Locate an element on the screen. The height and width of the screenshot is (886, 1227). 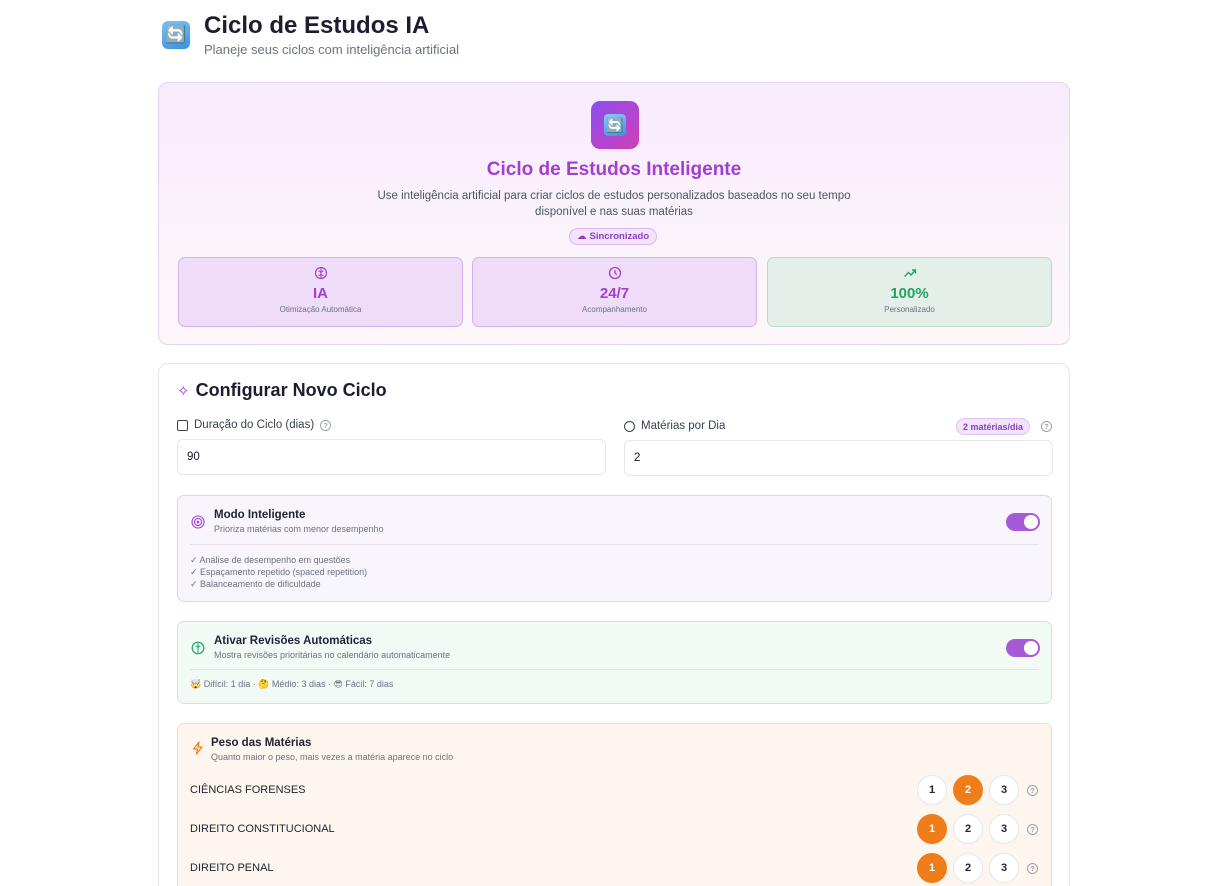
sync-status-badge: ☁ Sincronizado is located at coordinates (613, 236).